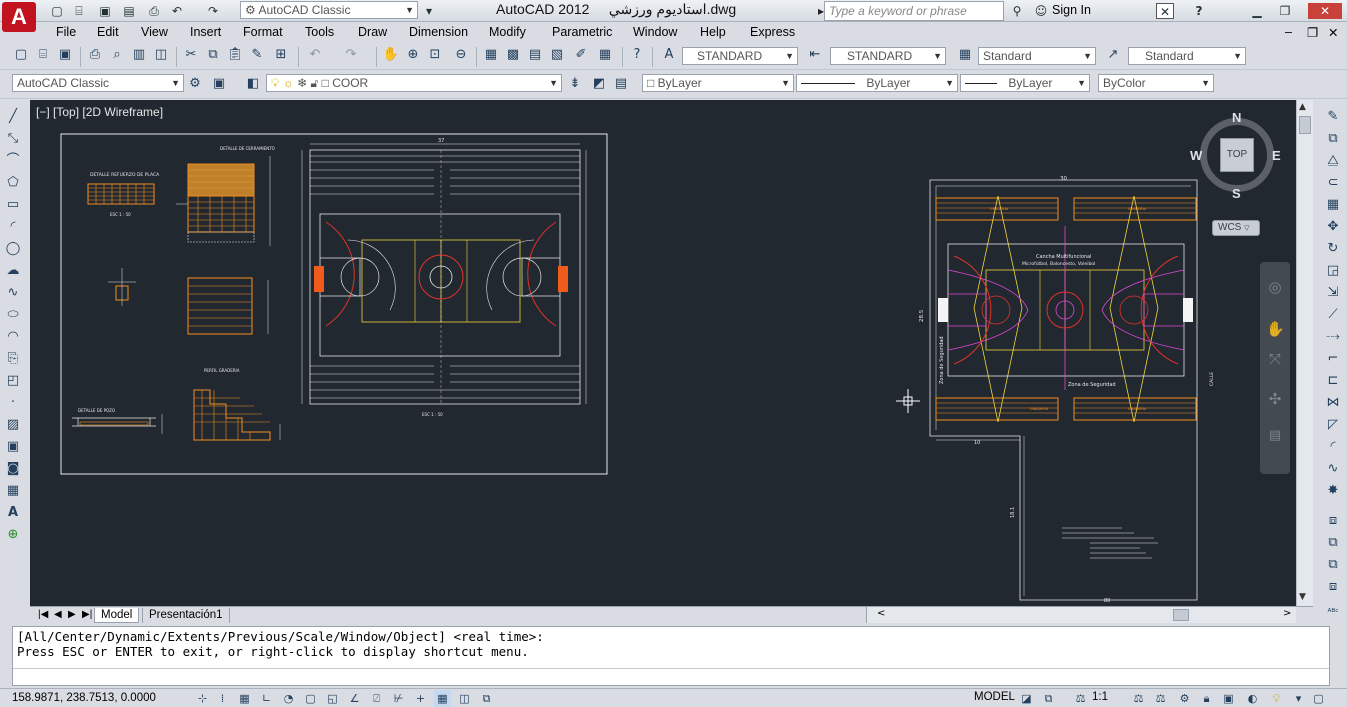 The image size is (1347, 707). Describe the element at coordinates (491, 55) in the screenshot. I see `properties-icon: ▦` at that location.